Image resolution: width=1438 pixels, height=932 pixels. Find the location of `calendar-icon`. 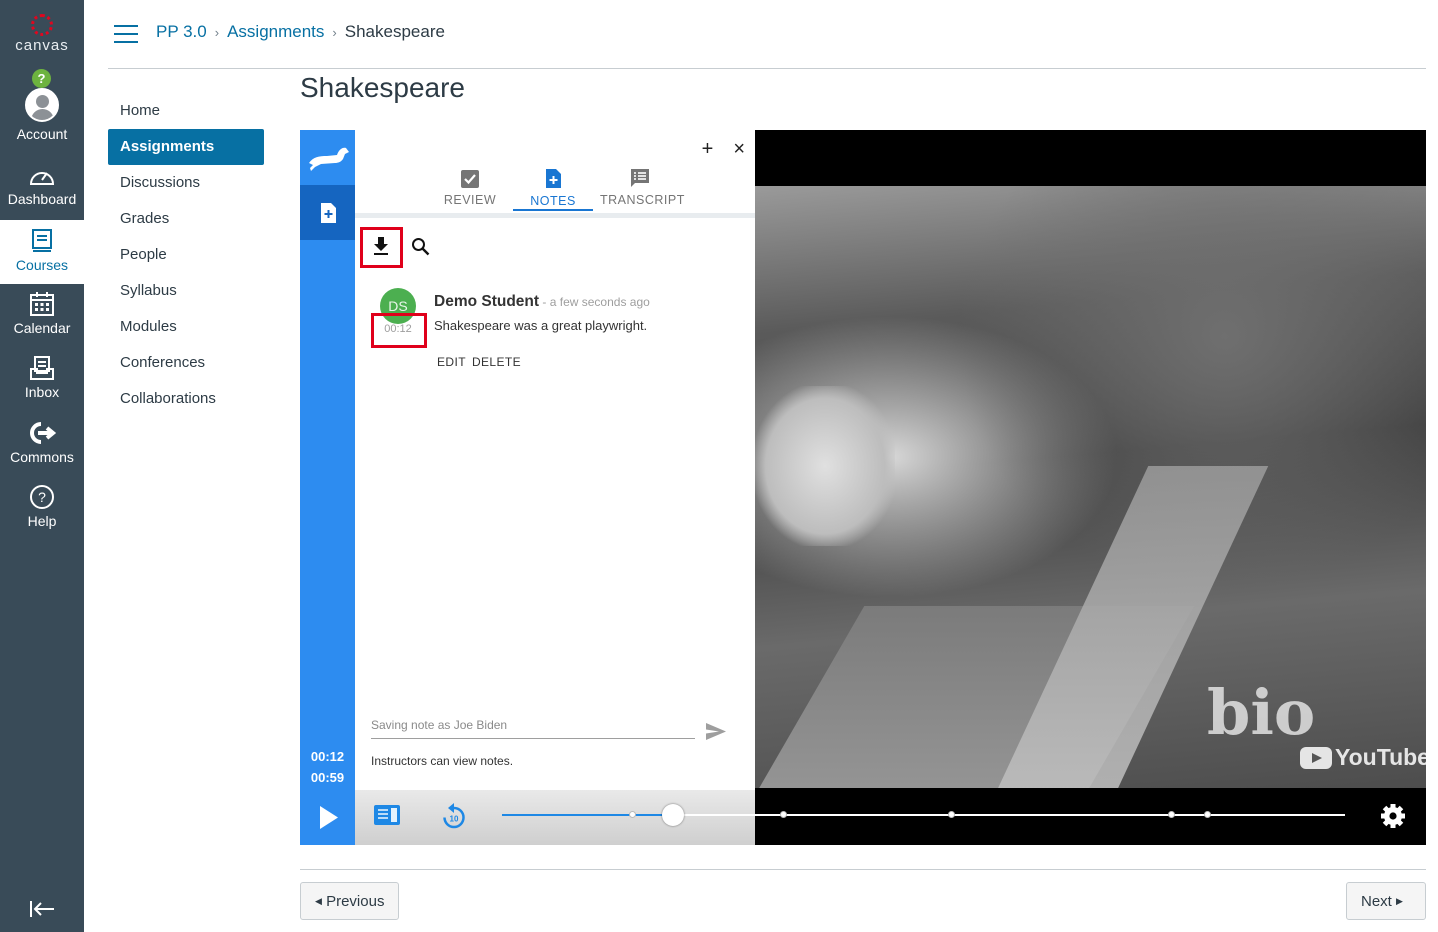

calendar-icon is located at coordinates (42, 304).